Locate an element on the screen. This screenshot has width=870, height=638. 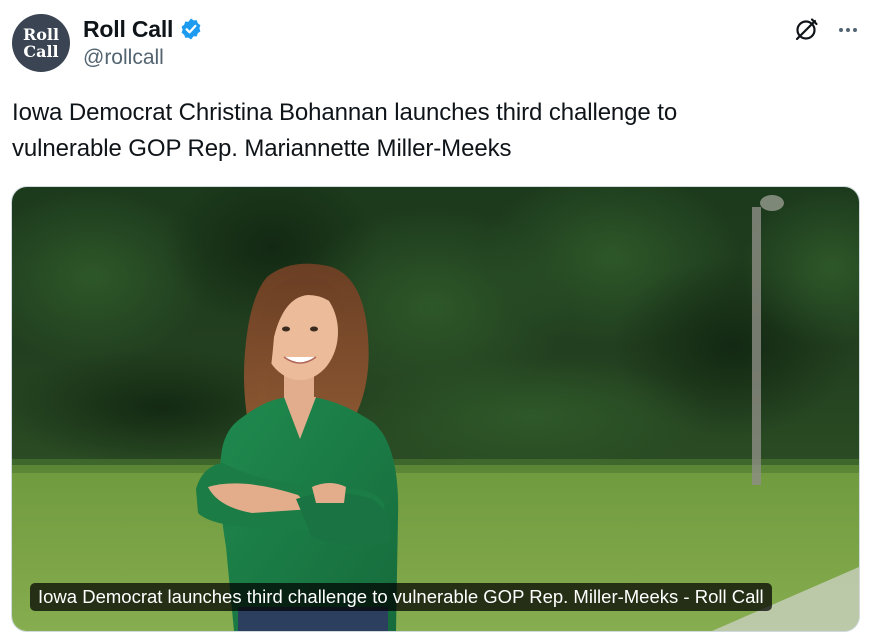
author-handle: @rollcall is located at coordinates (123, 58).